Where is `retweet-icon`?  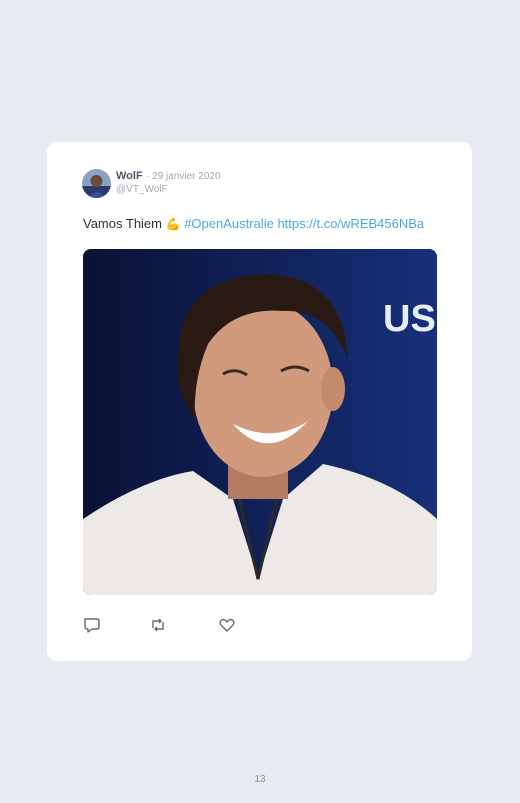 retweet-icon is located at coordinates (158, 625).